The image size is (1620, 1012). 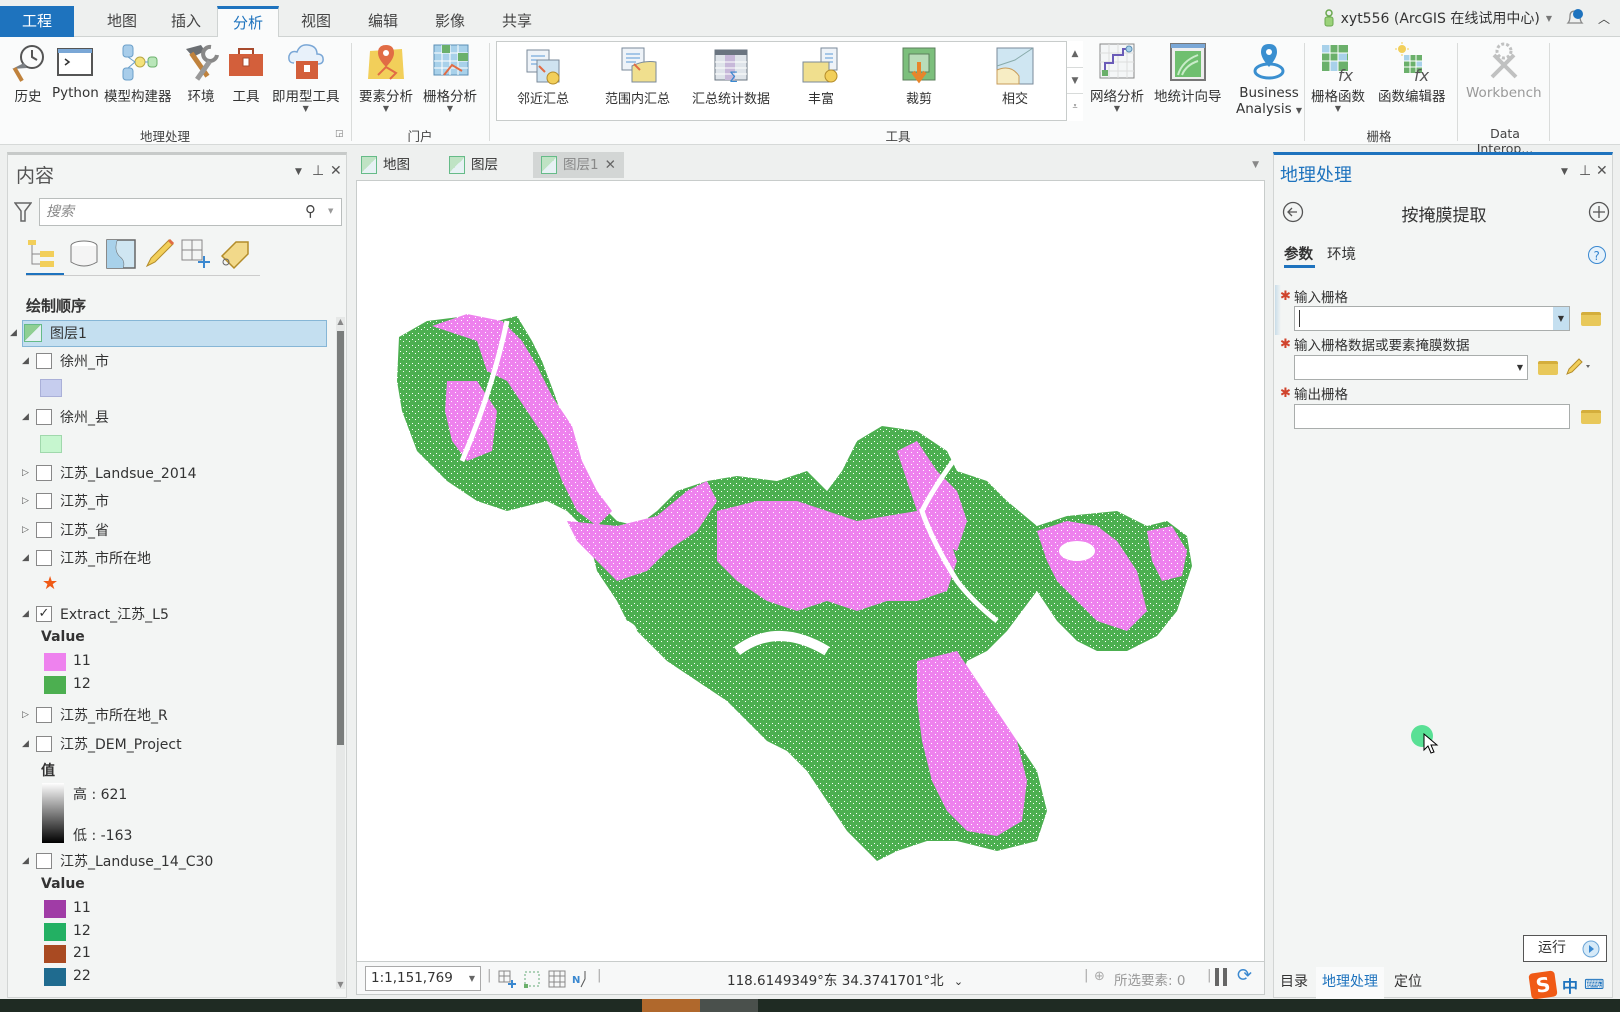 I want to click on list-by-editing-tab, so click(x=159, y=254).